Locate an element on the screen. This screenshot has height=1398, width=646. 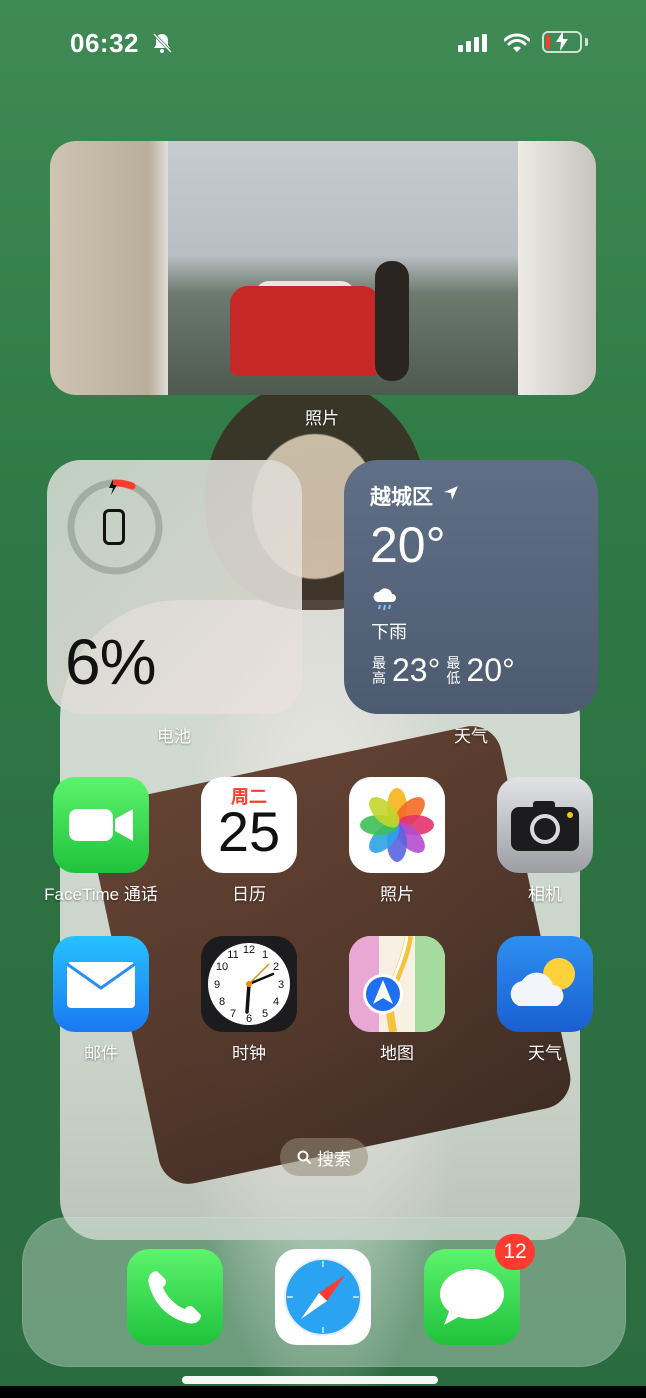
app-facetime-label: FaceTime 通话 is located at coordinates (101, 894).